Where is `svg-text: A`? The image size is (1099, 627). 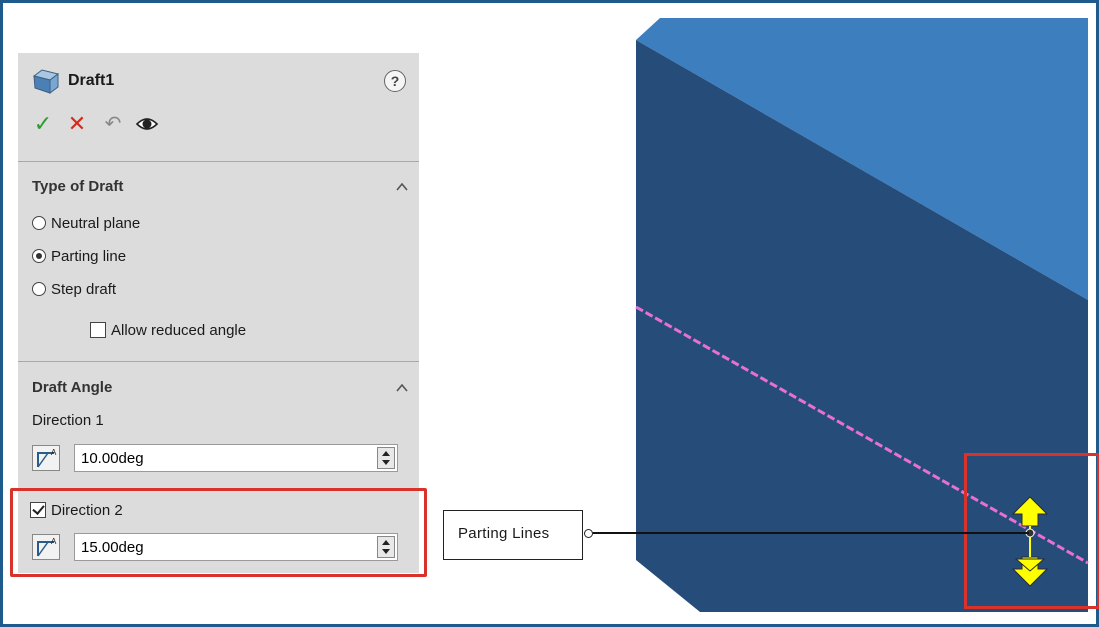 svg-text: A is located at coordinates (54, 452).